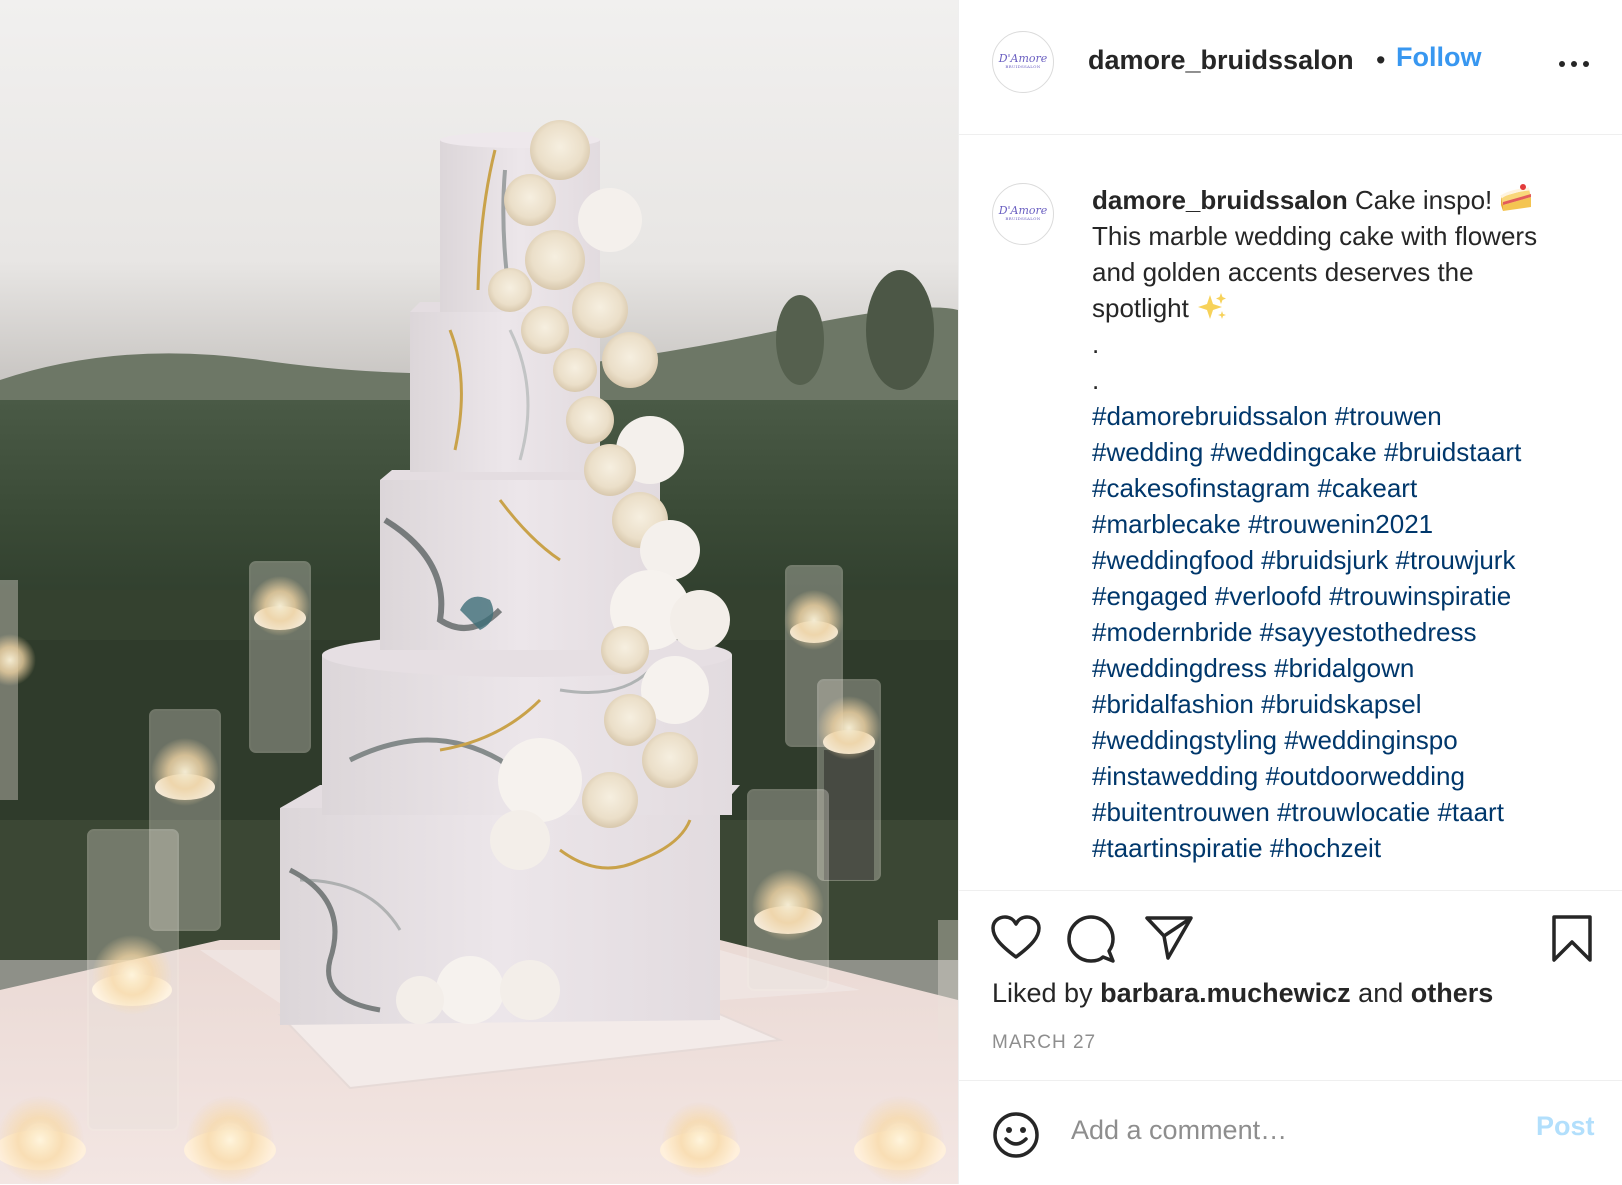  I want to click on heart-icon, so click(1016, 938).